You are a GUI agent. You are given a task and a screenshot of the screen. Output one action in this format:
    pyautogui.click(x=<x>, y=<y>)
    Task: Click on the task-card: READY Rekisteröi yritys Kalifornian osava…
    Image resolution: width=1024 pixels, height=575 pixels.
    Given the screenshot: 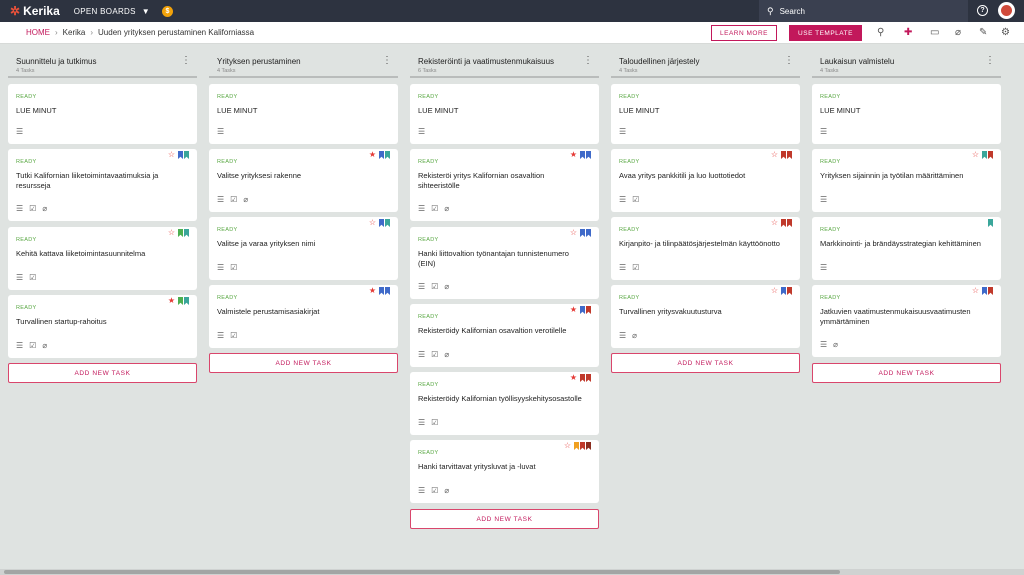 What is the action you would take?
    pyautogui.click(x=504, y=185)
    